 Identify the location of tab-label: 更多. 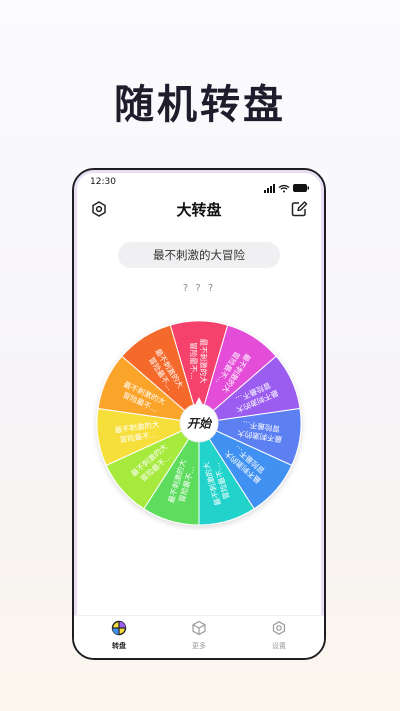
(199, 646).